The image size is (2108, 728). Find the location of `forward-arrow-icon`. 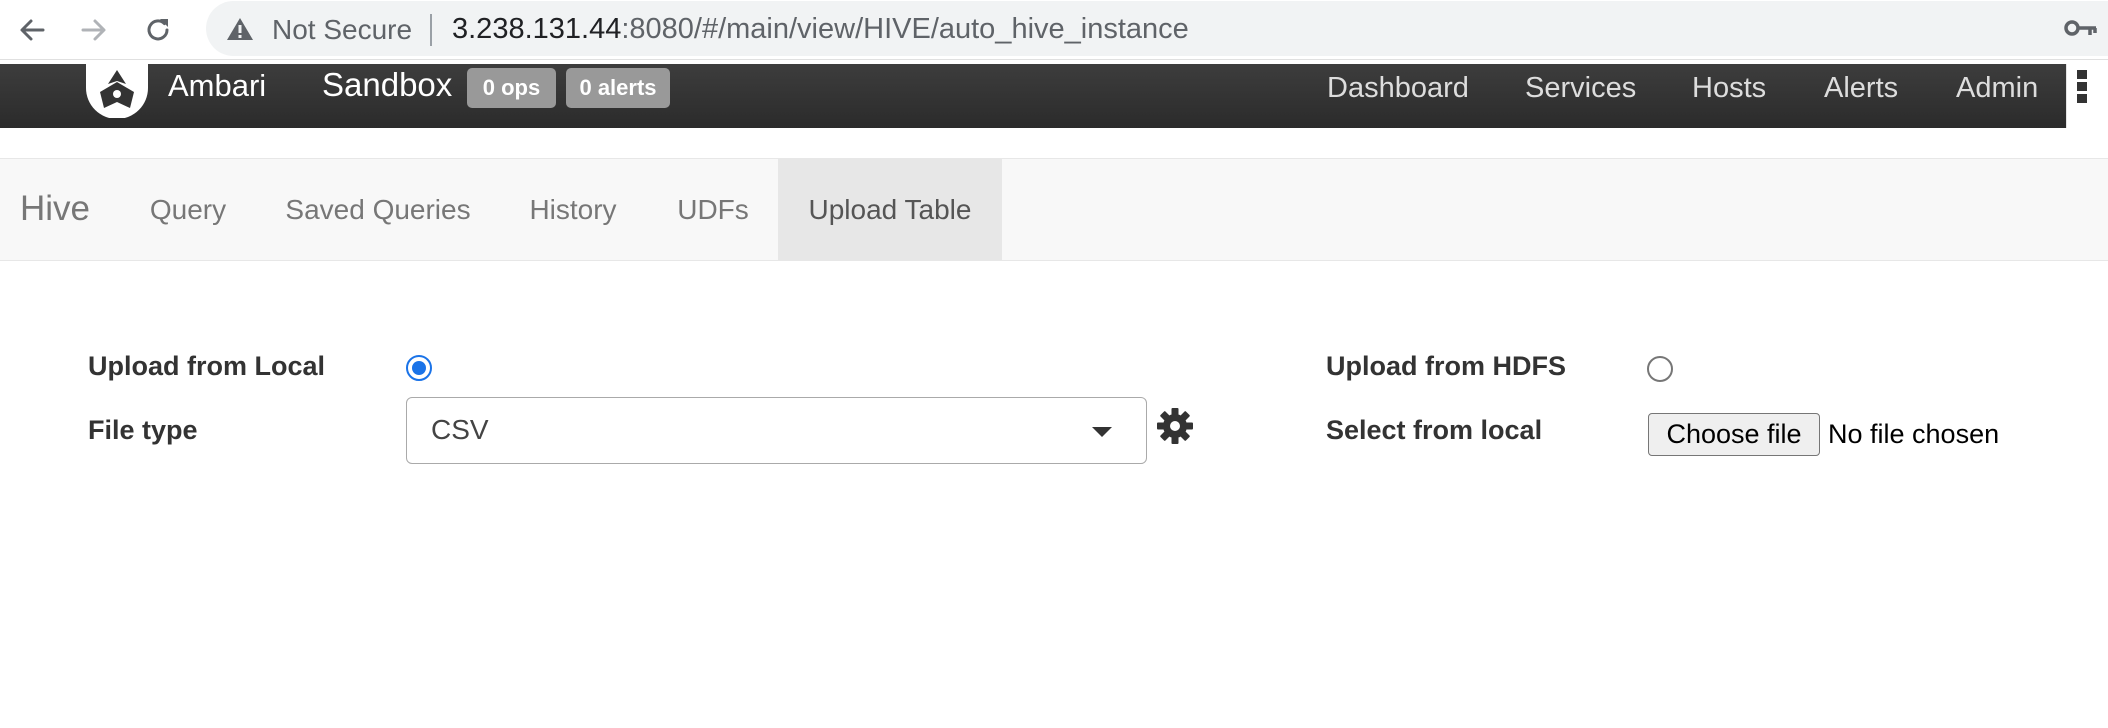

forward-arrow-icon is located at coordinates (93, 30).